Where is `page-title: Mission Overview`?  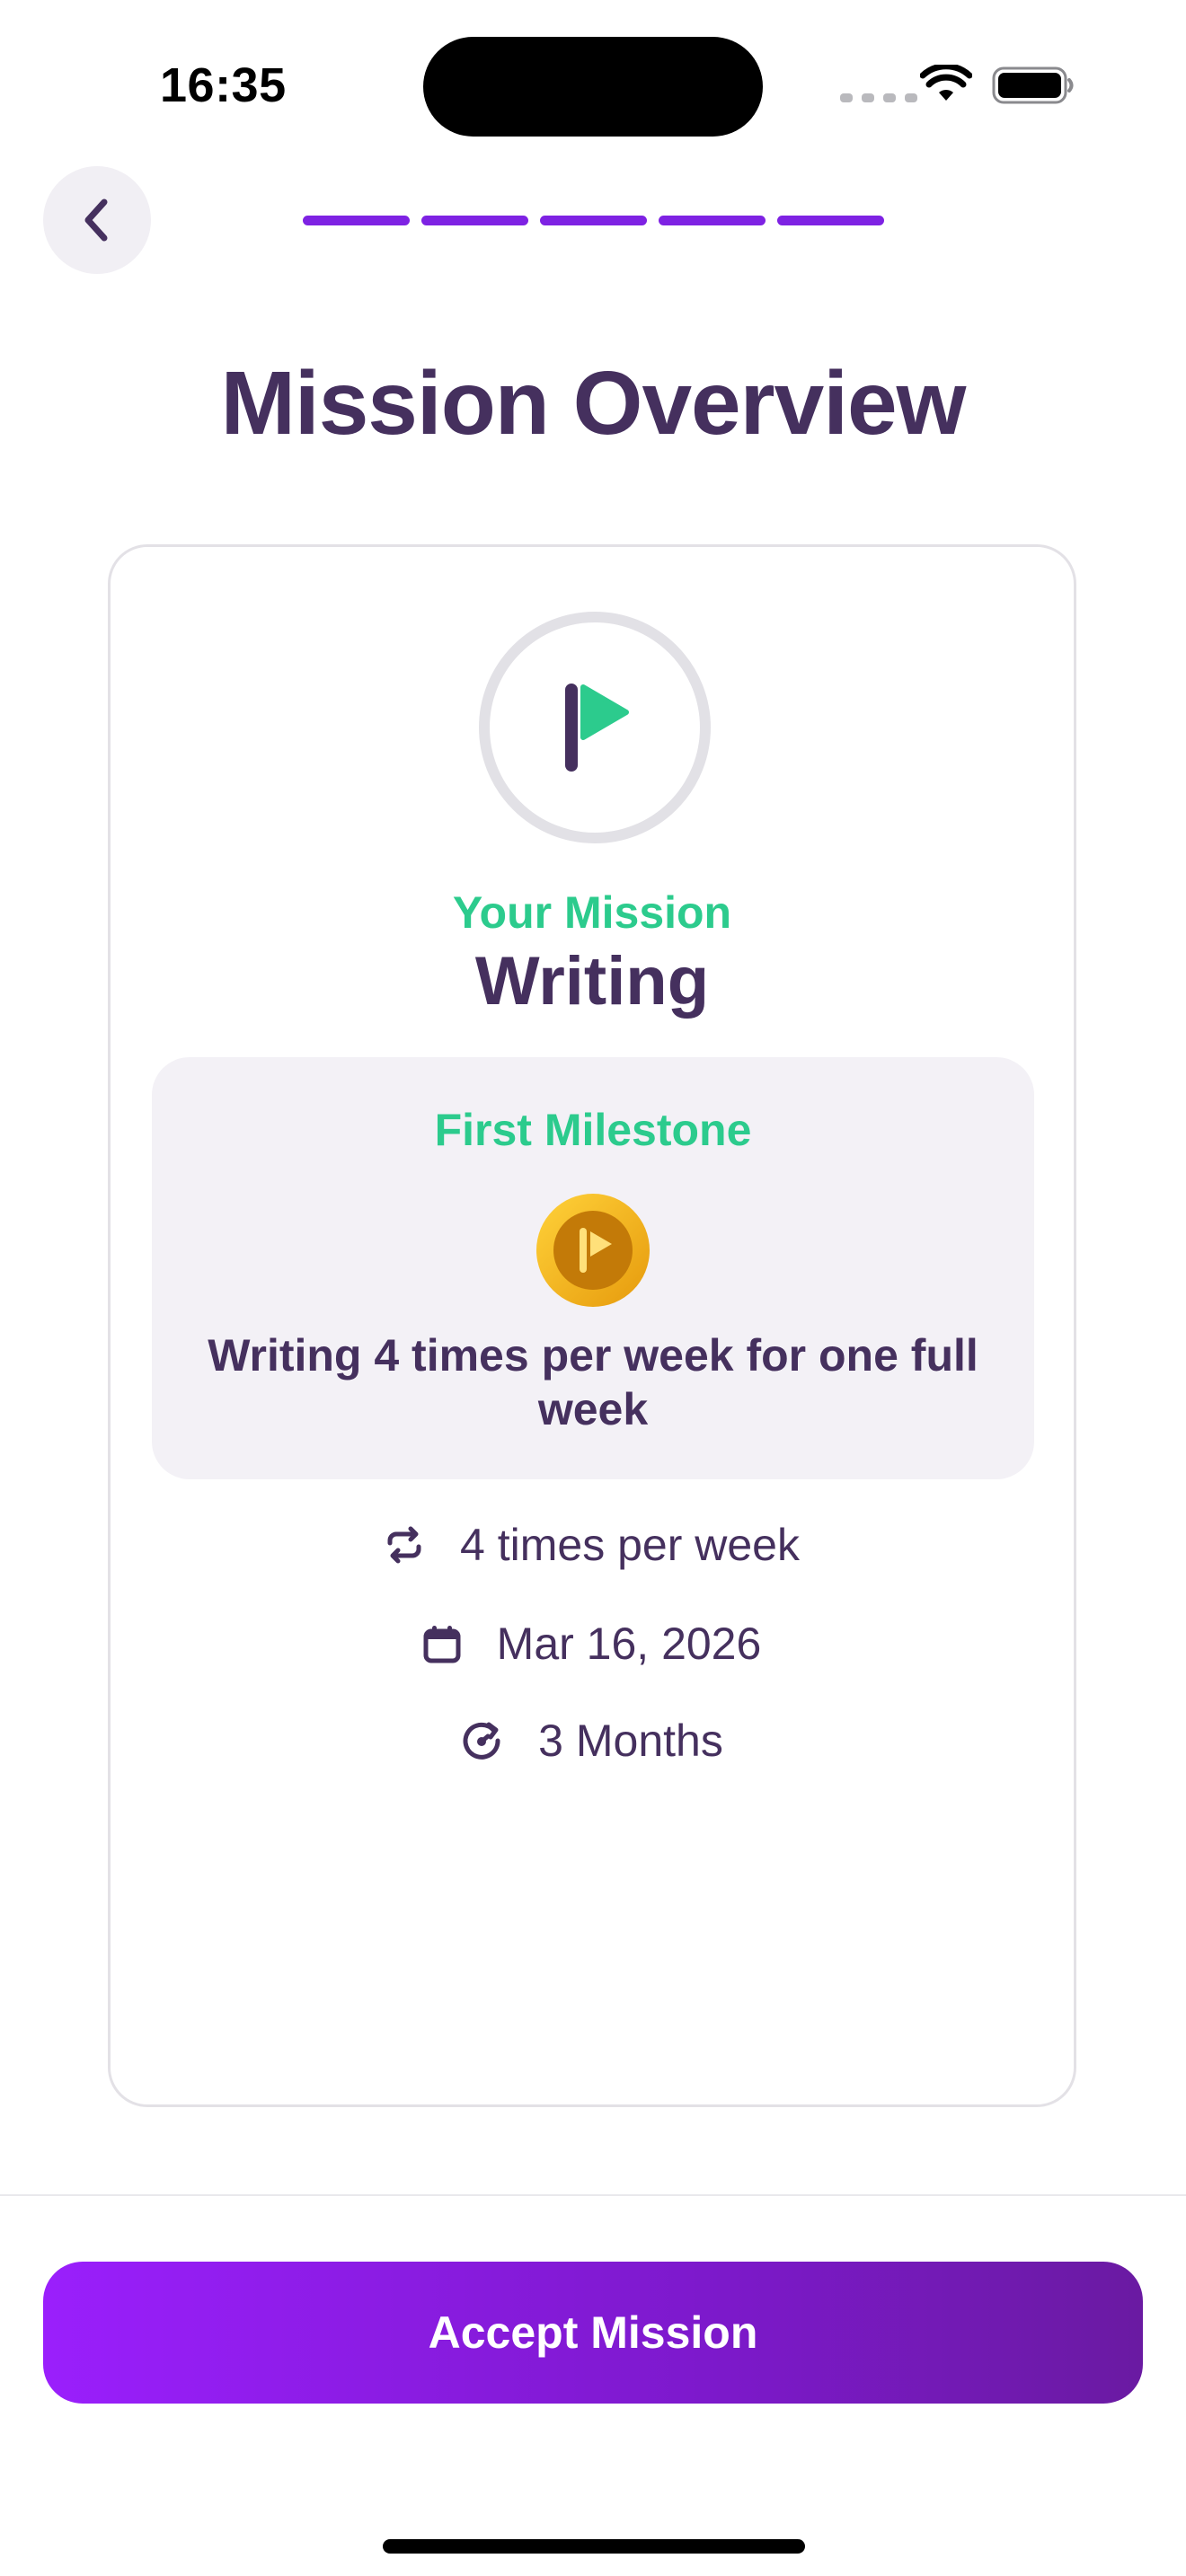
page-title: Mission Overview is located at coordinates (593, 403).